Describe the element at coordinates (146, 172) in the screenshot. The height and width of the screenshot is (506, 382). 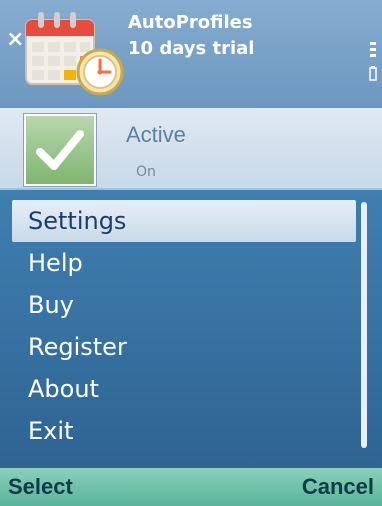
I see `status-subtitle: On` at that location.